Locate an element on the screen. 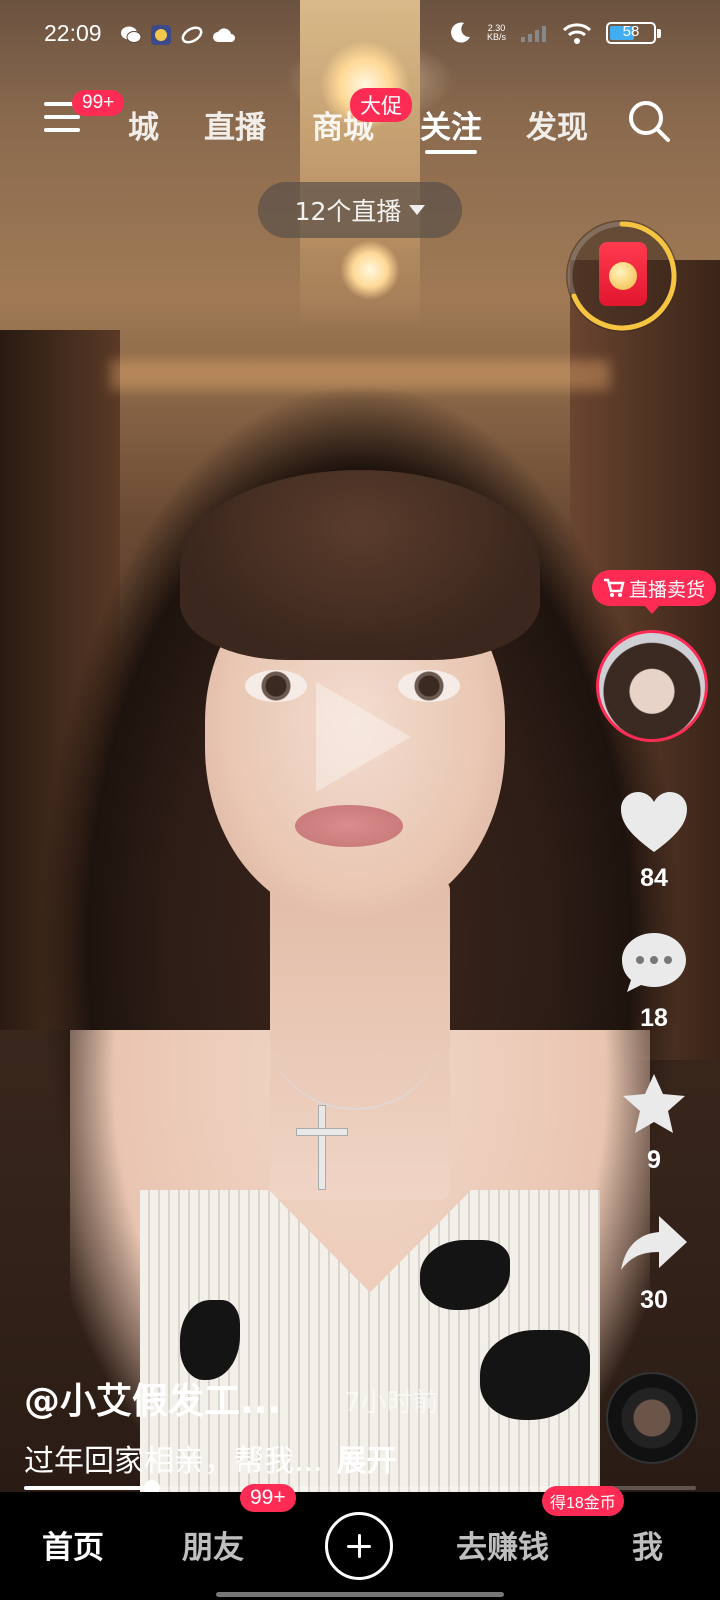  live-selling-tag: 直播卖货 is located at coordinates (654, 592).